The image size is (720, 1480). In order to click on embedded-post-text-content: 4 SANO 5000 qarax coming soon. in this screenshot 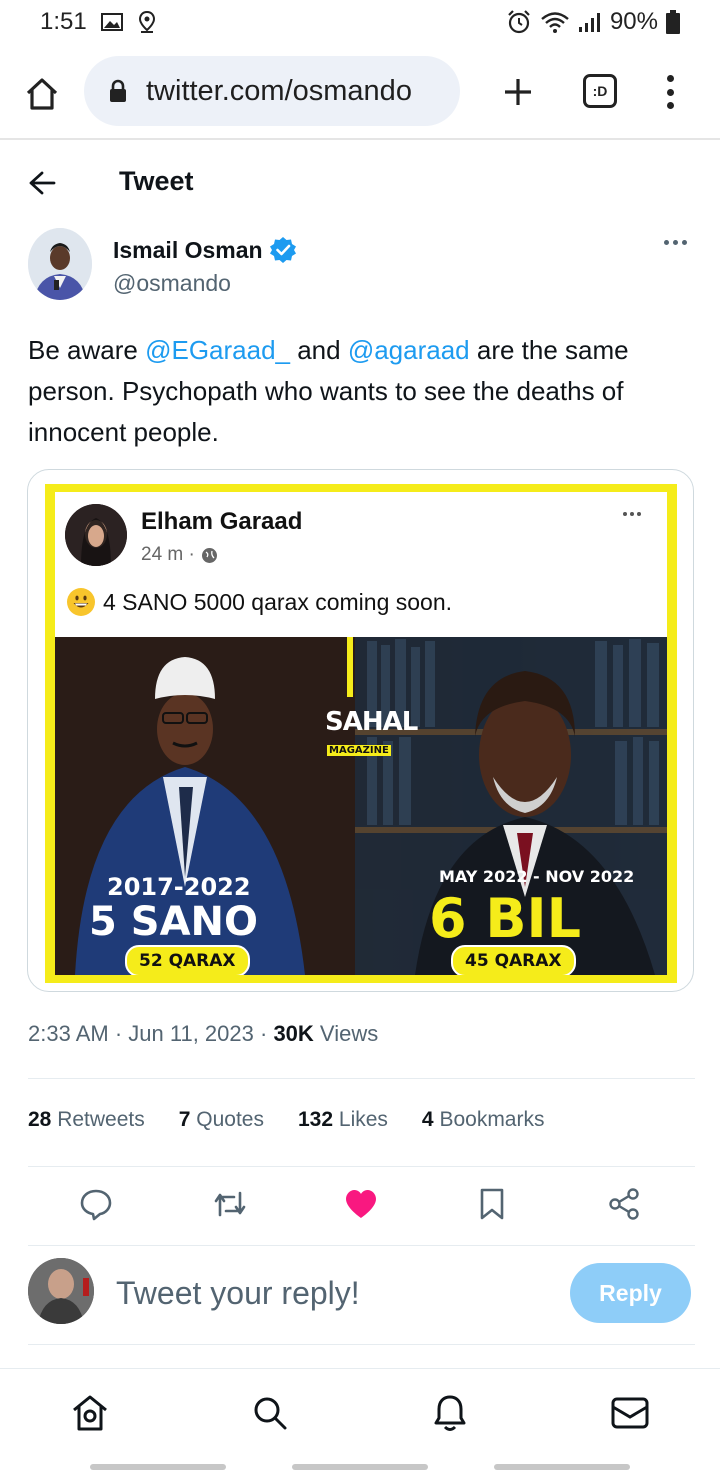, I will do `click(278, 601)`.